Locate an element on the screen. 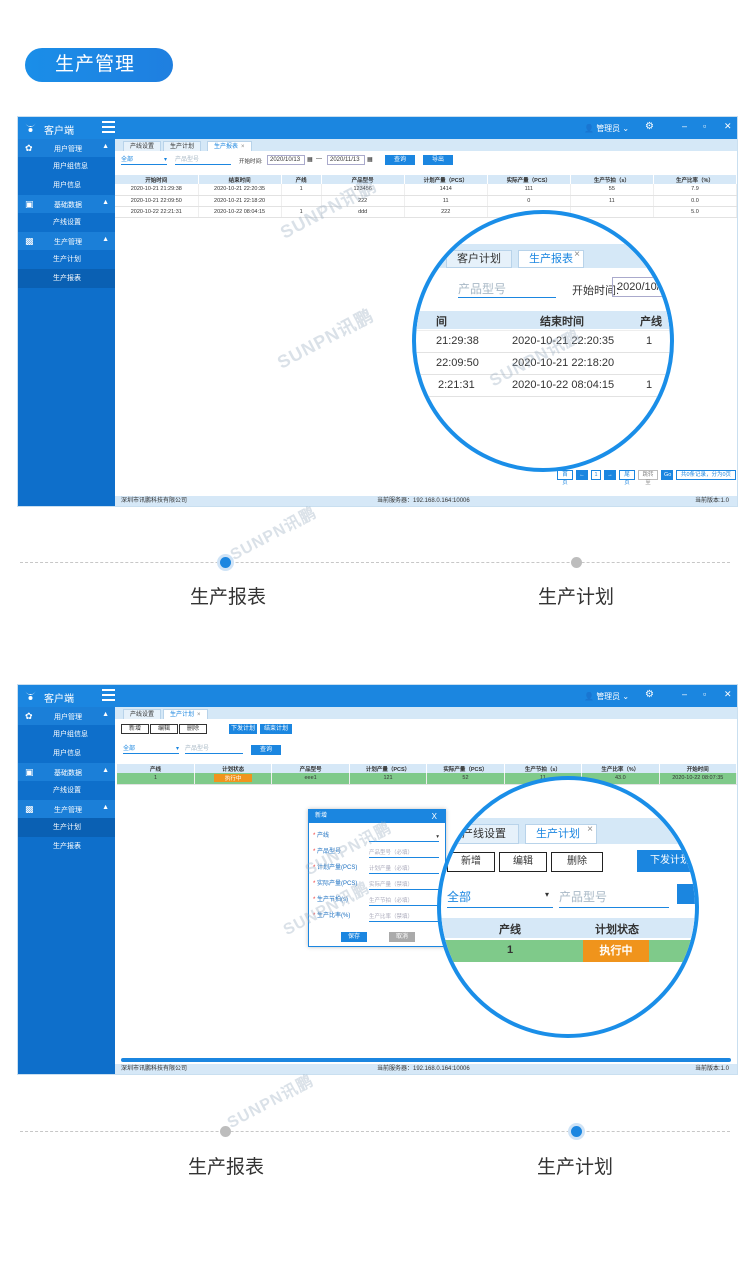 This screenshot has height=1274, width=750. pager-first: 首页 is located at coordinates (565, 478).